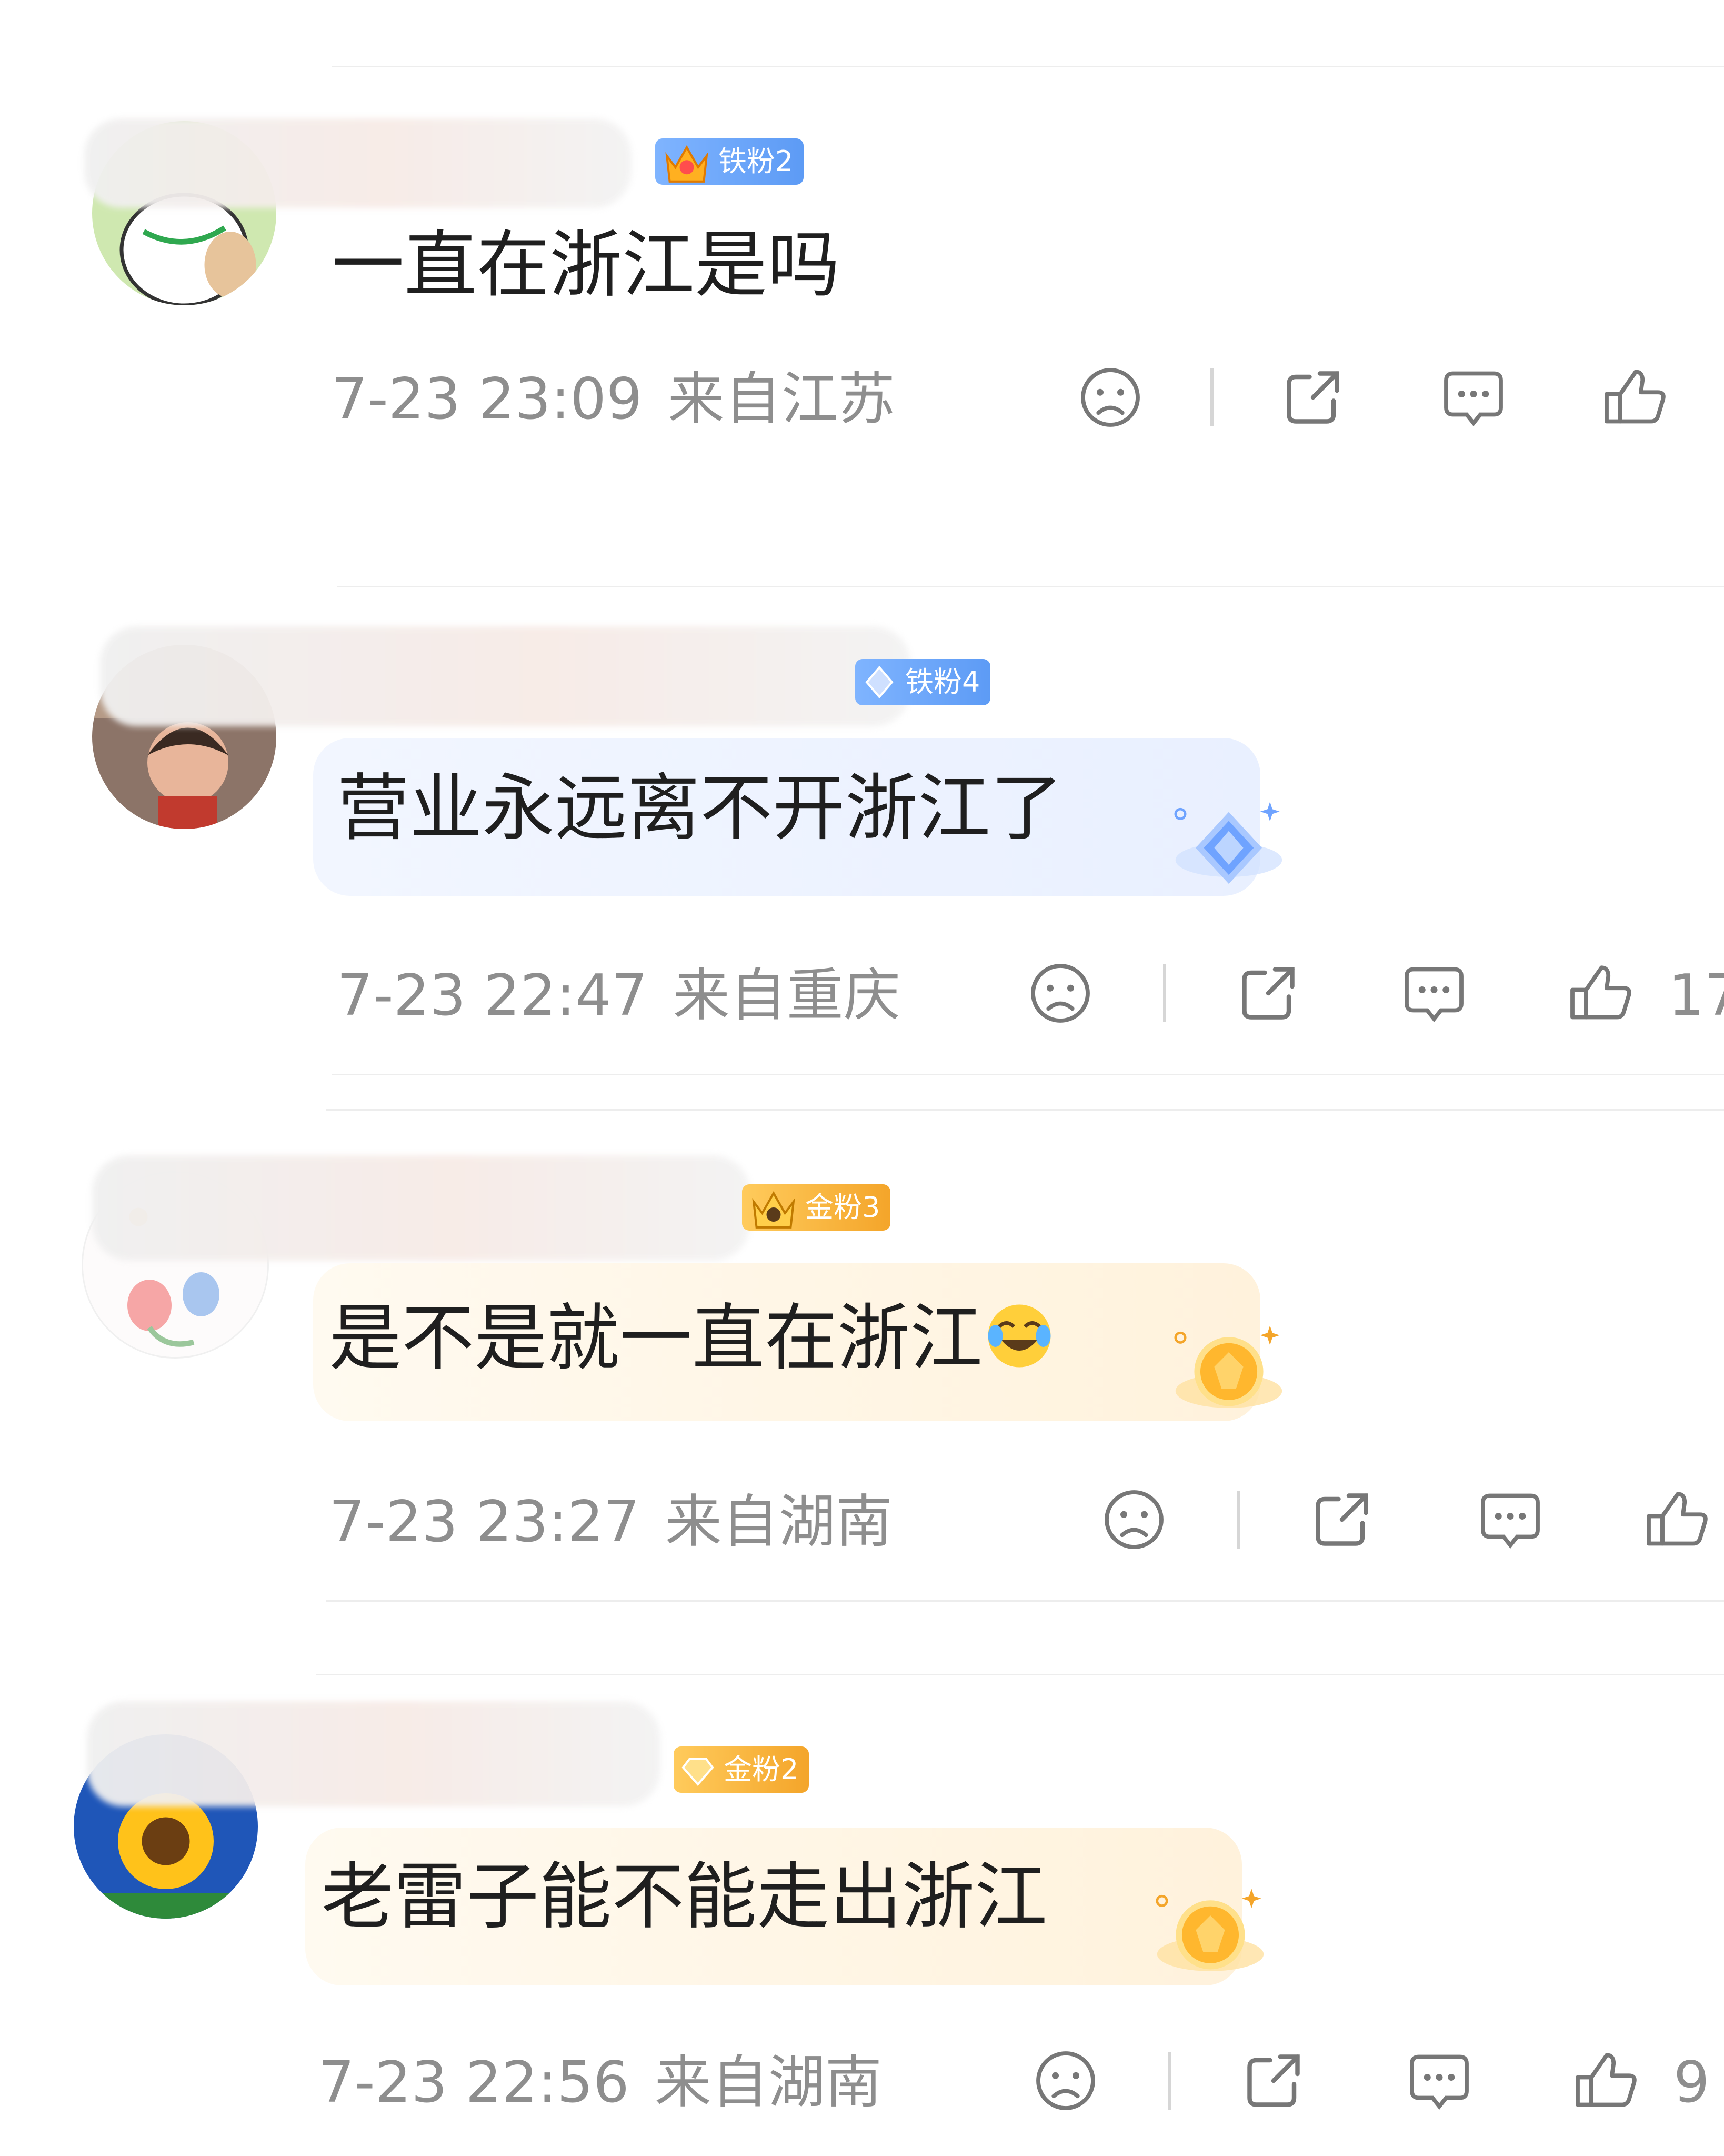  I want to click on fan-badge: 金粉3, so click(817, 1207).